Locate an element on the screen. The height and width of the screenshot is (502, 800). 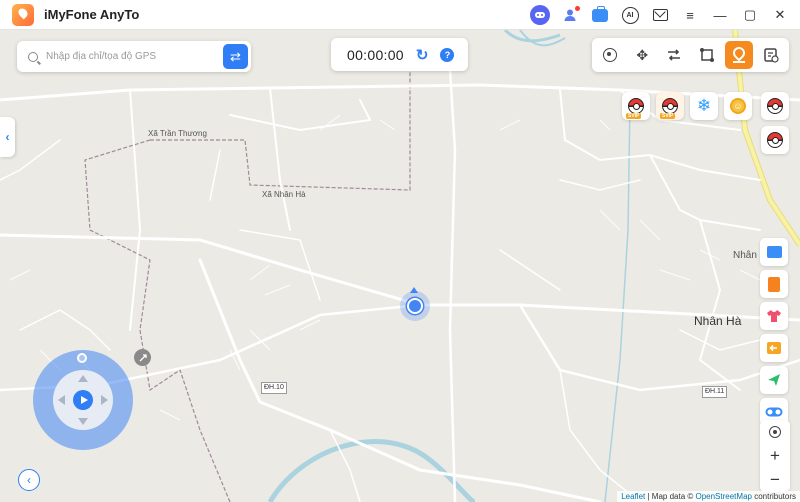
mail-icon is located at coordinates (660, 15).